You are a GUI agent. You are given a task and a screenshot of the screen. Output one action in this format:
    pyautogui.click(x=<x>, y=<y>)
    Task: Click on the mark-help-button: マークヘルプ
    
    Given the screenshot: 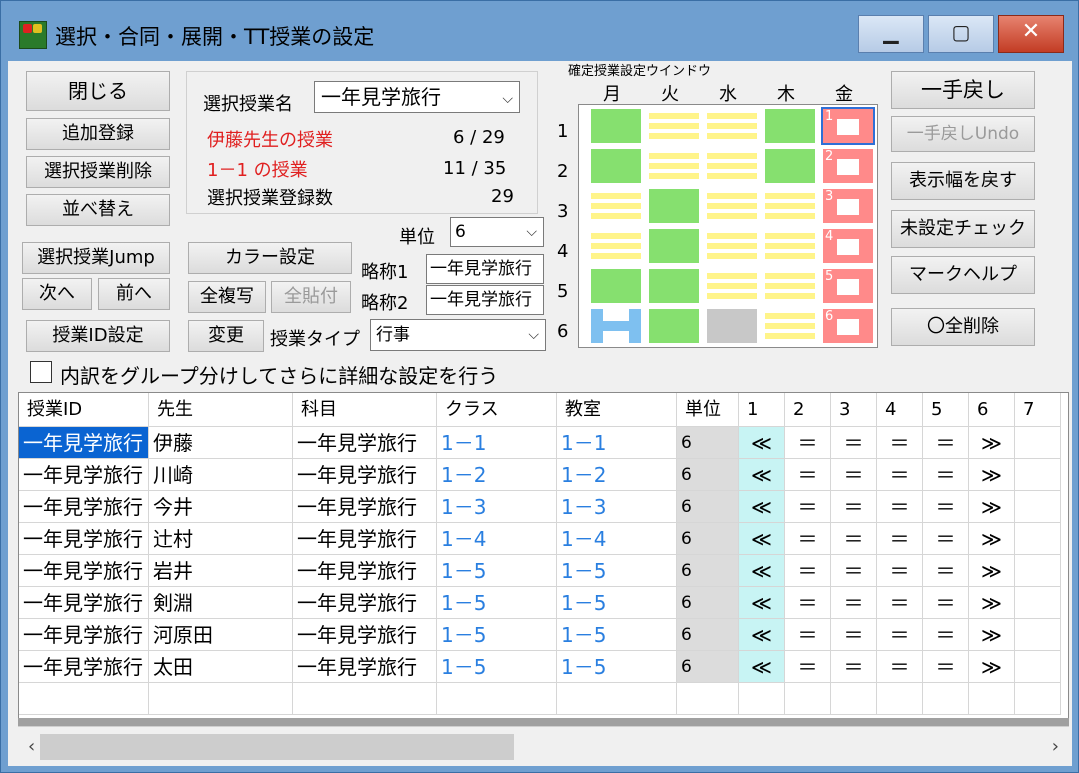 What is the action you would take?
    pyautogui.click(x=963, y=275)
    